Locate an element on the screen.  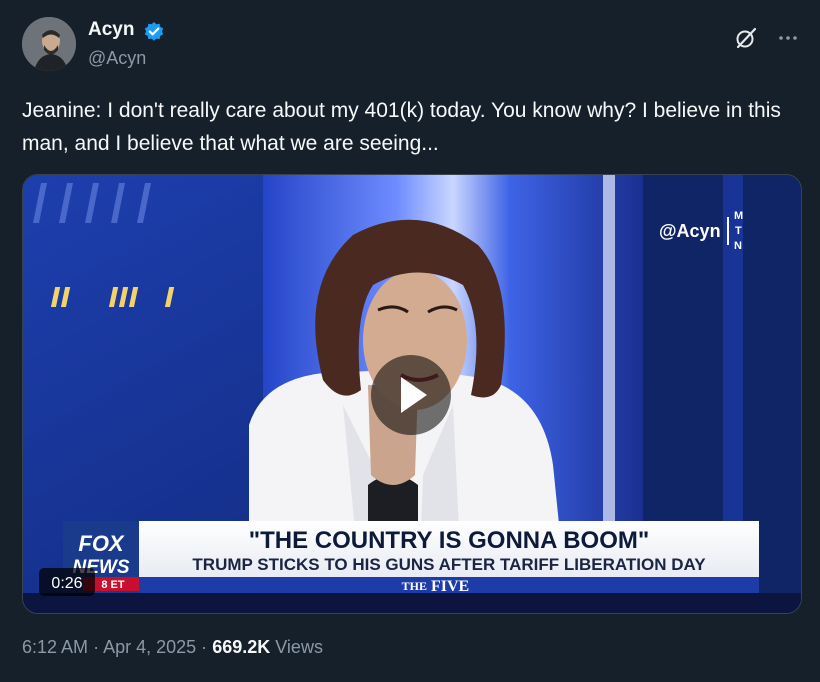
timezone-badge: 8 ET is located at coordinates (113, 585).